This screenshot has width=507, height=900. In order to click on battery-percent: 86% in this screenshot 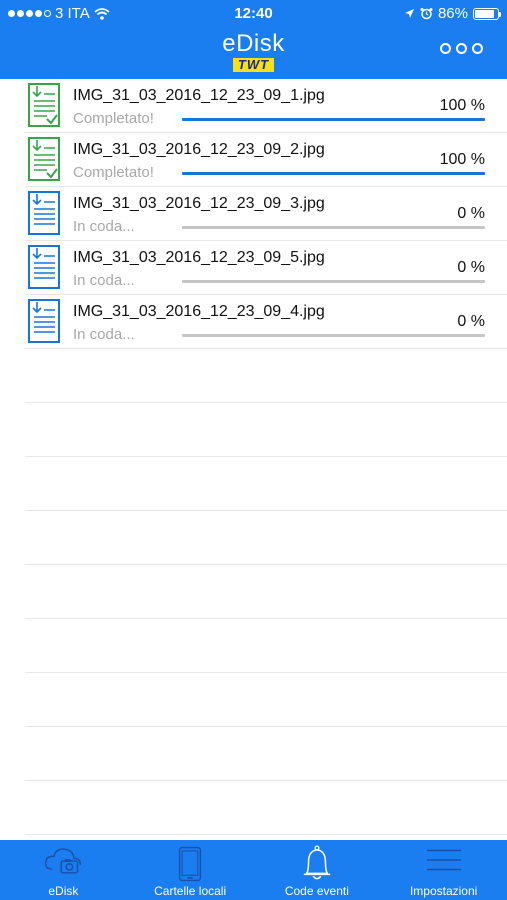, I will do `click(452, 13)`.